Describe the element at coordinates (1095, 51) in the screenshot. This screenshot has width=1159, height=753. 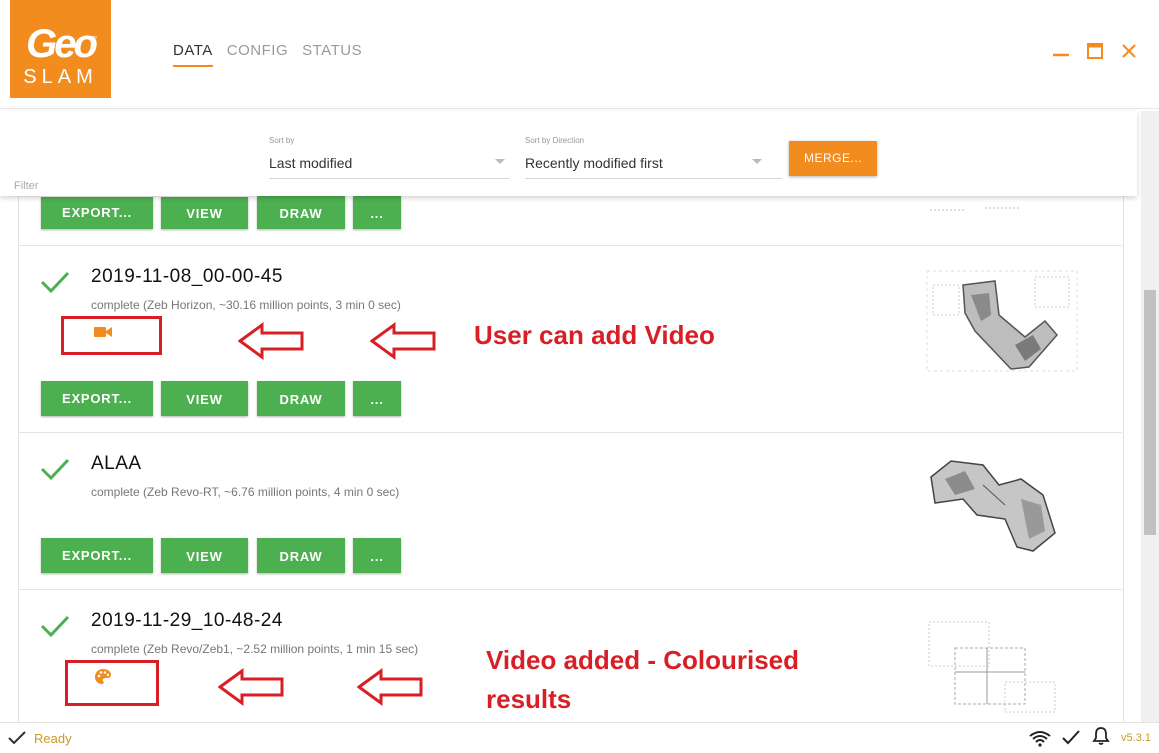
I see `maximize-icon` at that location.